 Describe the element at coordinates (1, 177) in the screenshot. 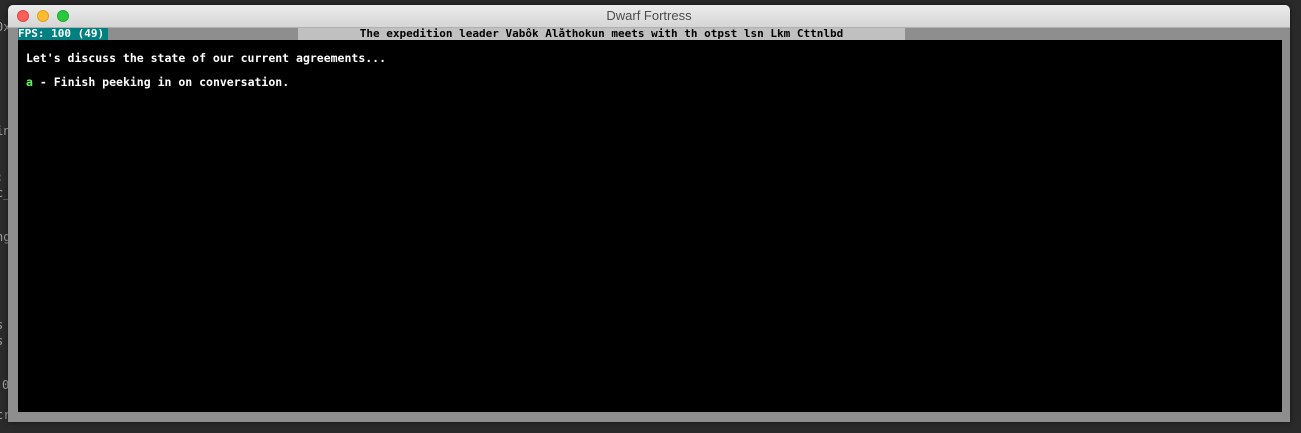

I see `background-terminal-text: :` at that location.